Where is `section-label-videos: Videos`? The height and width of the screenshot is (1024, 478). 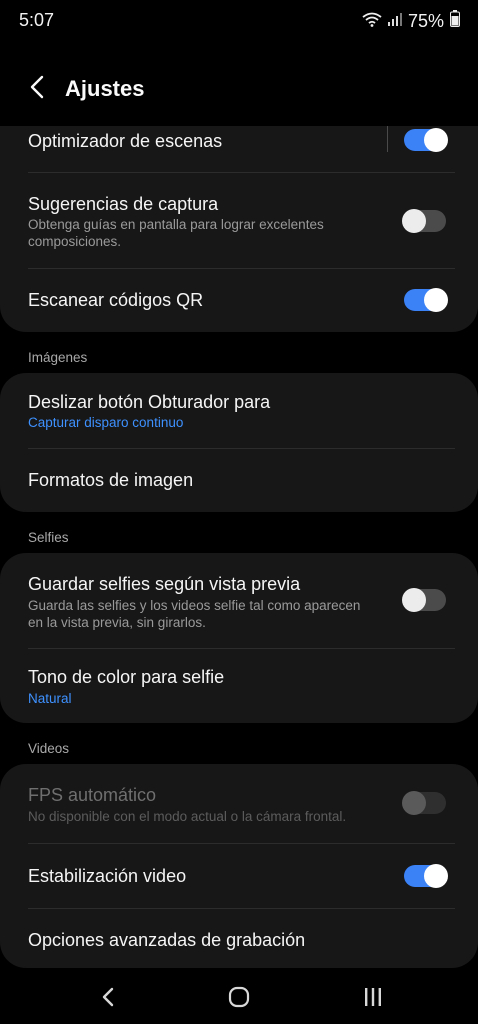
section-label-videos: Videos is located at coordinates (49, 748).